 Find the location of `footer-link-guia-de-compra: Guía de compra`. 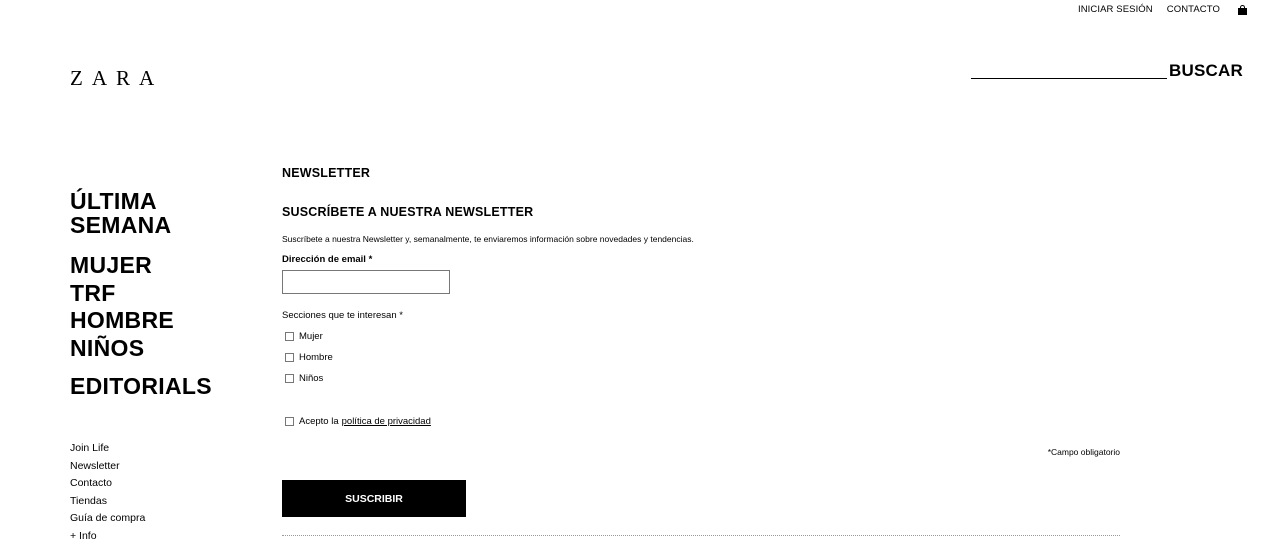

footer-link-guia-de-compra: Guía de compra is located at coordinates (107, 520).